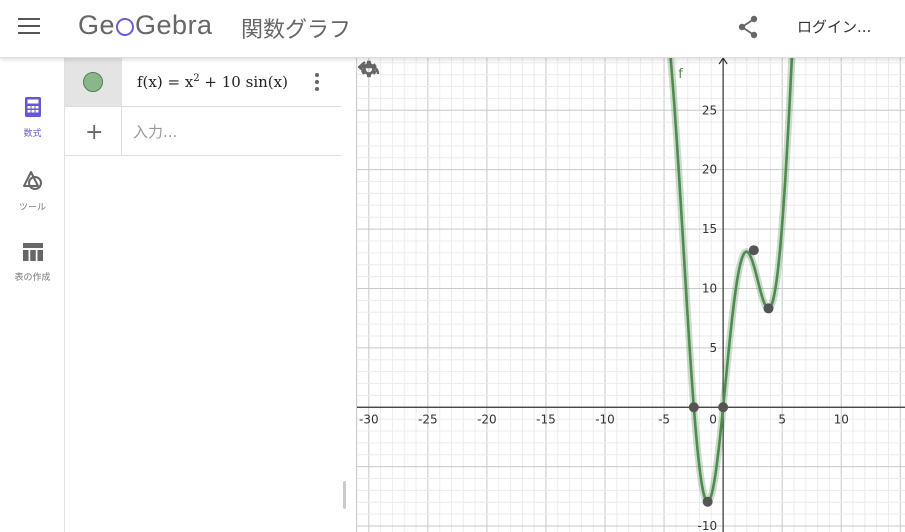  I want to click on x-tick-label: 5, so click(782, 419).